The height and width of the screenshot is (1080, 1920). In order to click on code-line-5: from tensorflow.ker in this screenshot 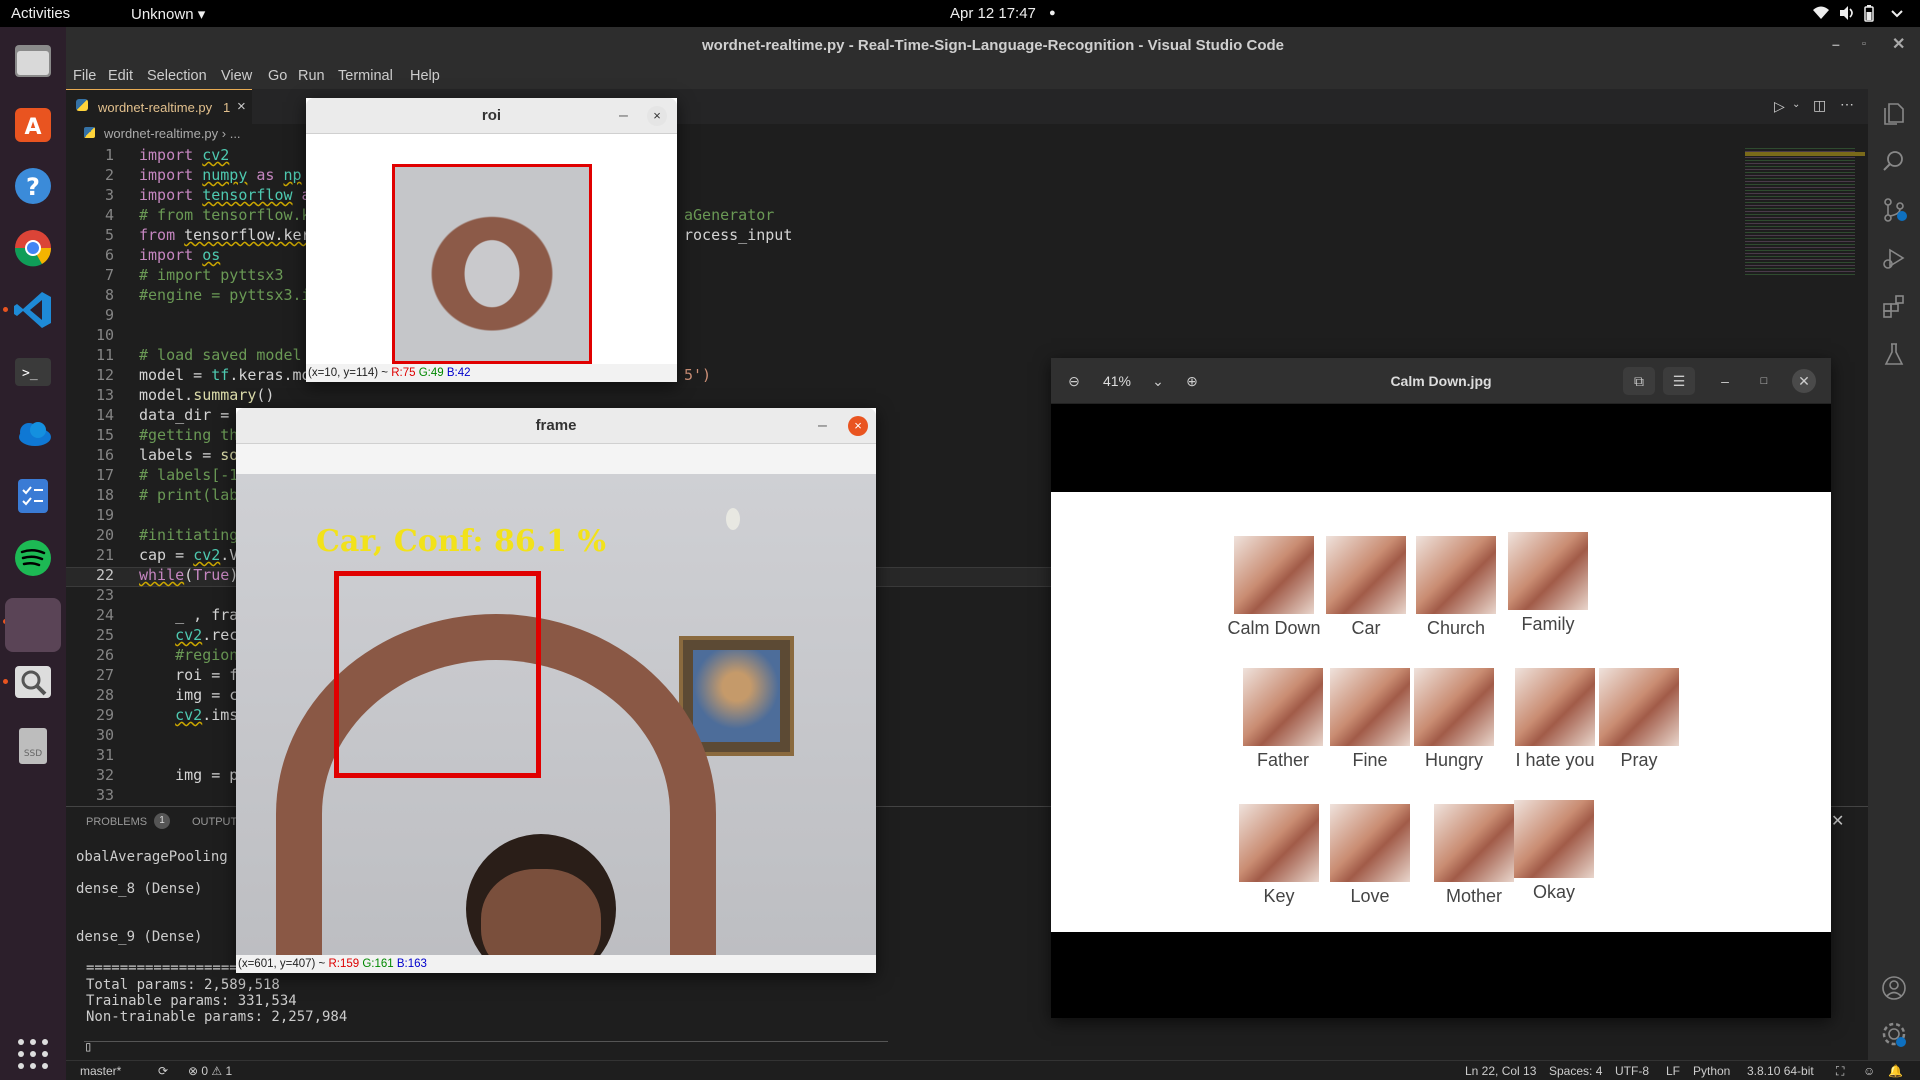, I will do `click(225, 235)`.